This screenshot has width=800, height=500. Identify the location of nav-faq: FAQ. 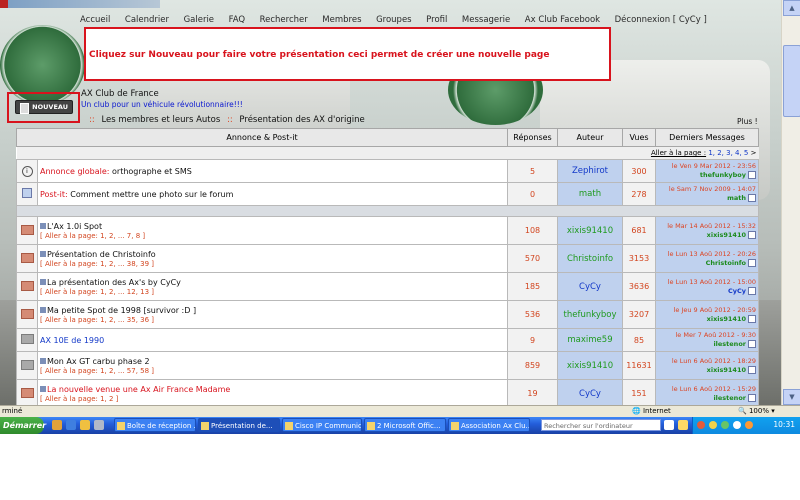
(237, 20).